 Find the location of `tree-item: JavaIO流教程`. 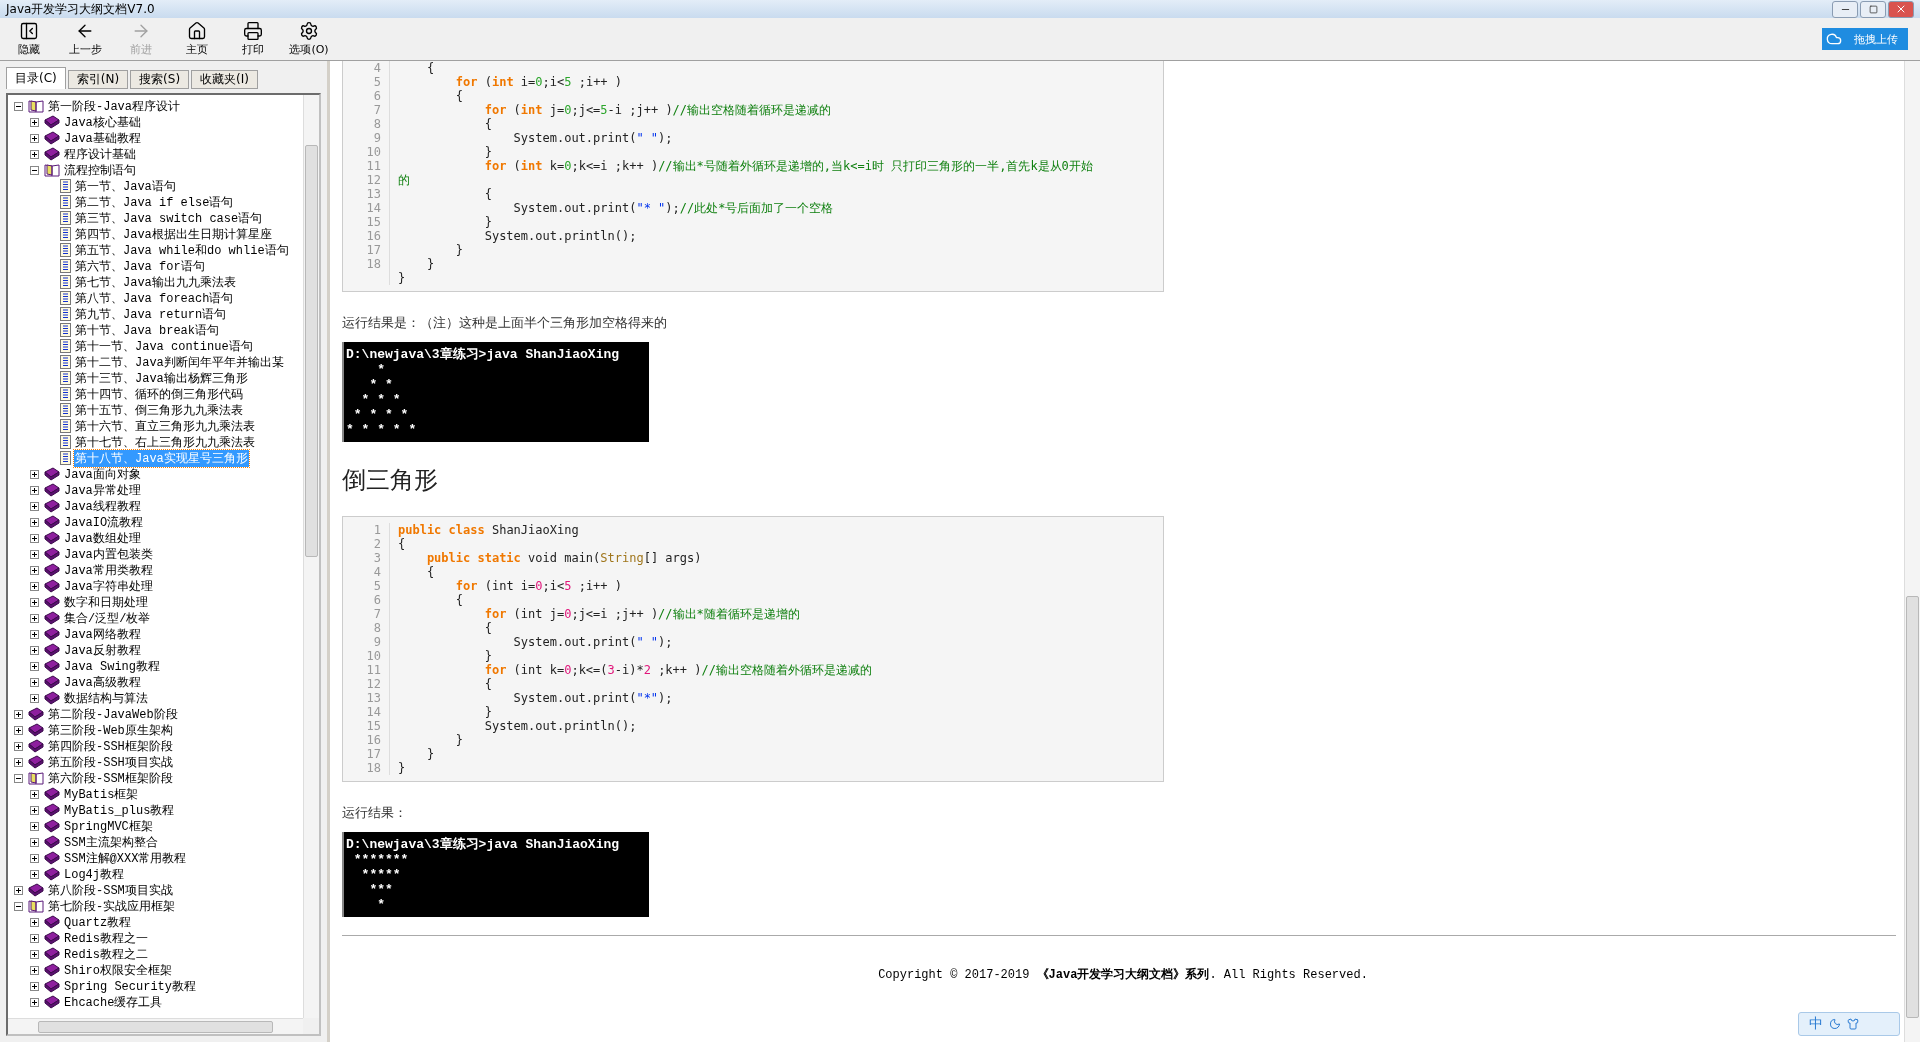

tree-item: JavaIO流教程 is located at coordinates (104, 522).